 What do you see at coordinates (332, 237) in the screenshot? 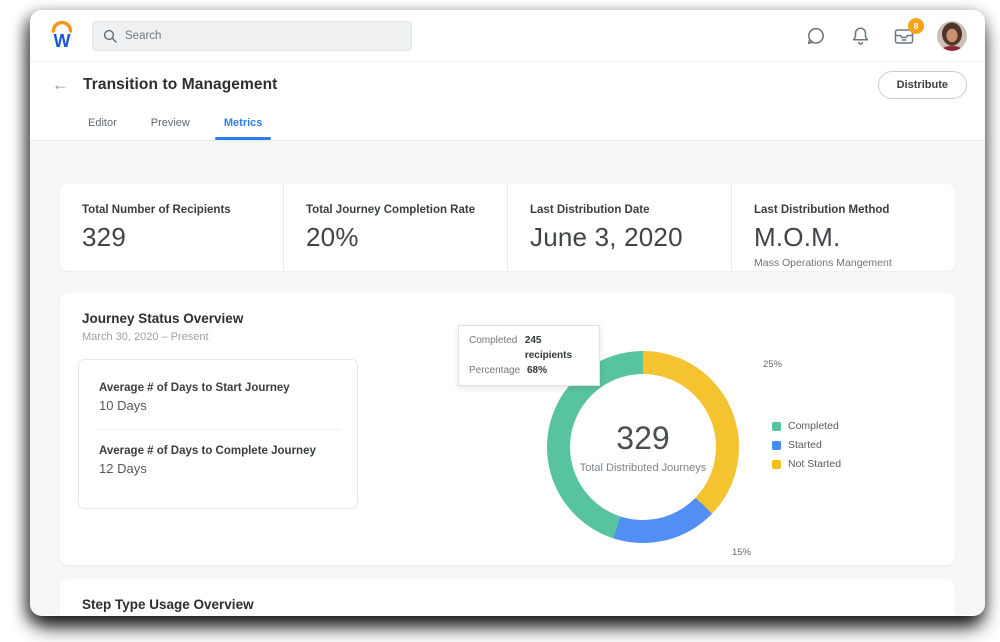
I see `stat-value: 20%` at bounding box center [332, 237].